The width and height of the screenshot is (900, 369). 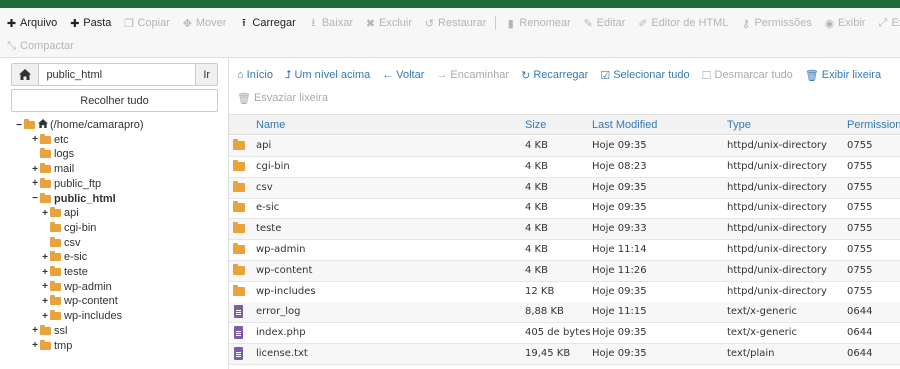 I want to click on extrair-button: ⤢Extrair, so click(x=885, y=23).